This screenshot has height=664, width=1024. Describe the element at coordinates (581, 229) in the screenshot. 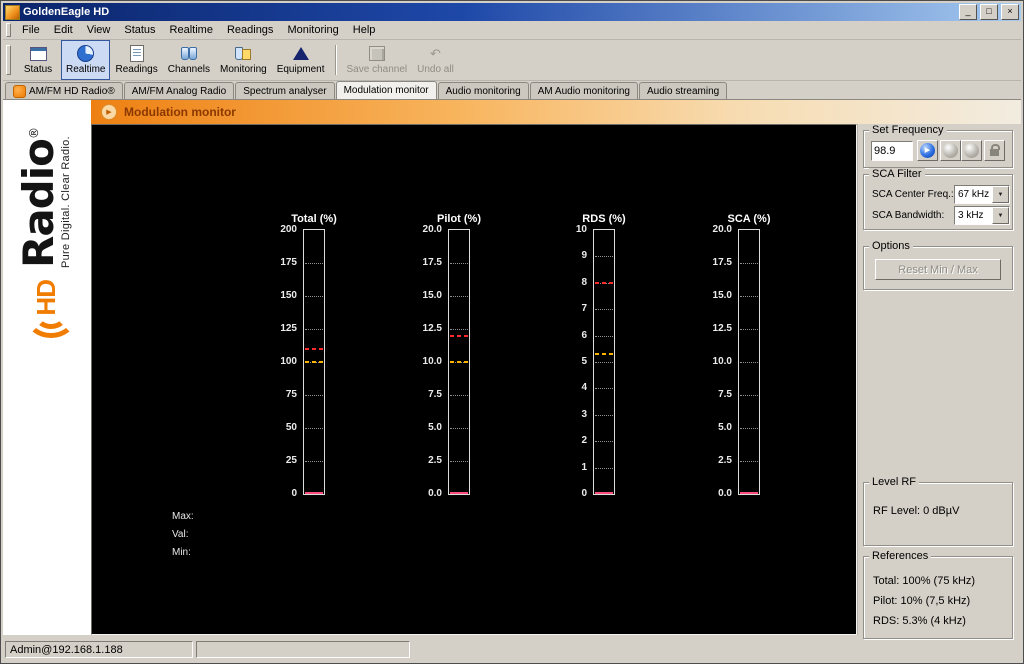

I see `meter-tick-label: 10` at that location.